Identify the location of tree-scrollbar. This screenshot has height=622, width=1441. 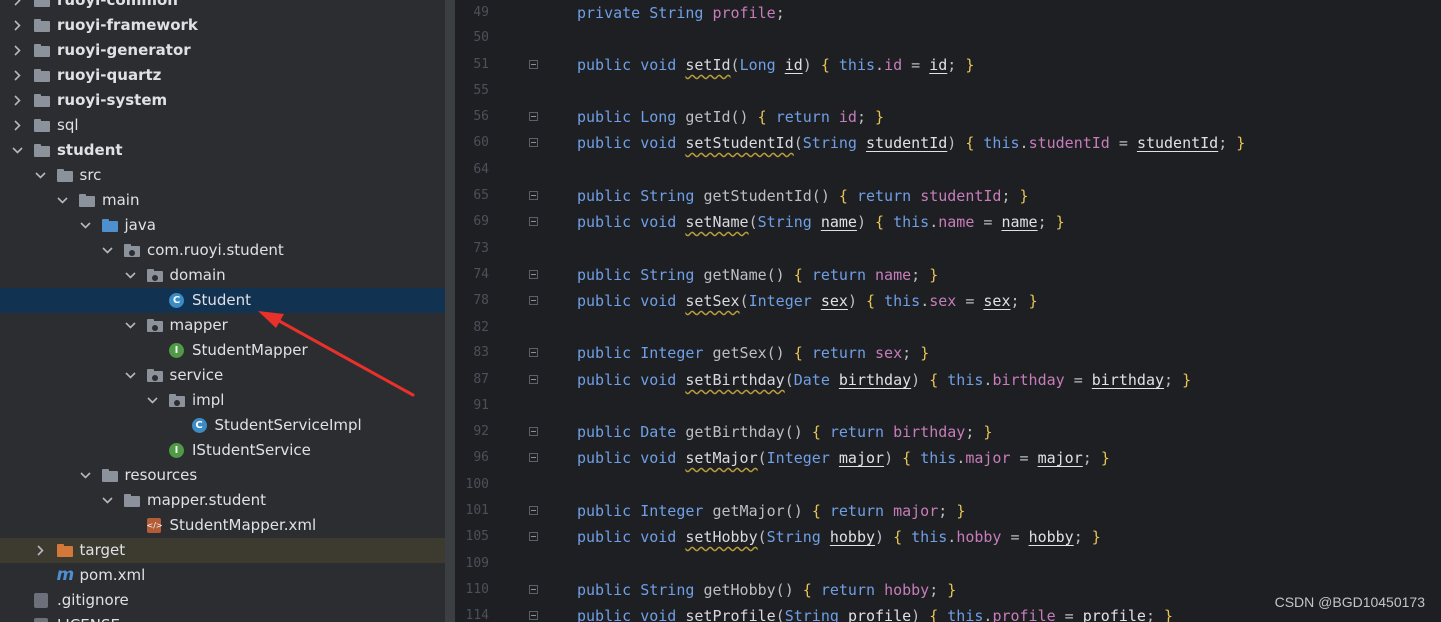
(450, 311).